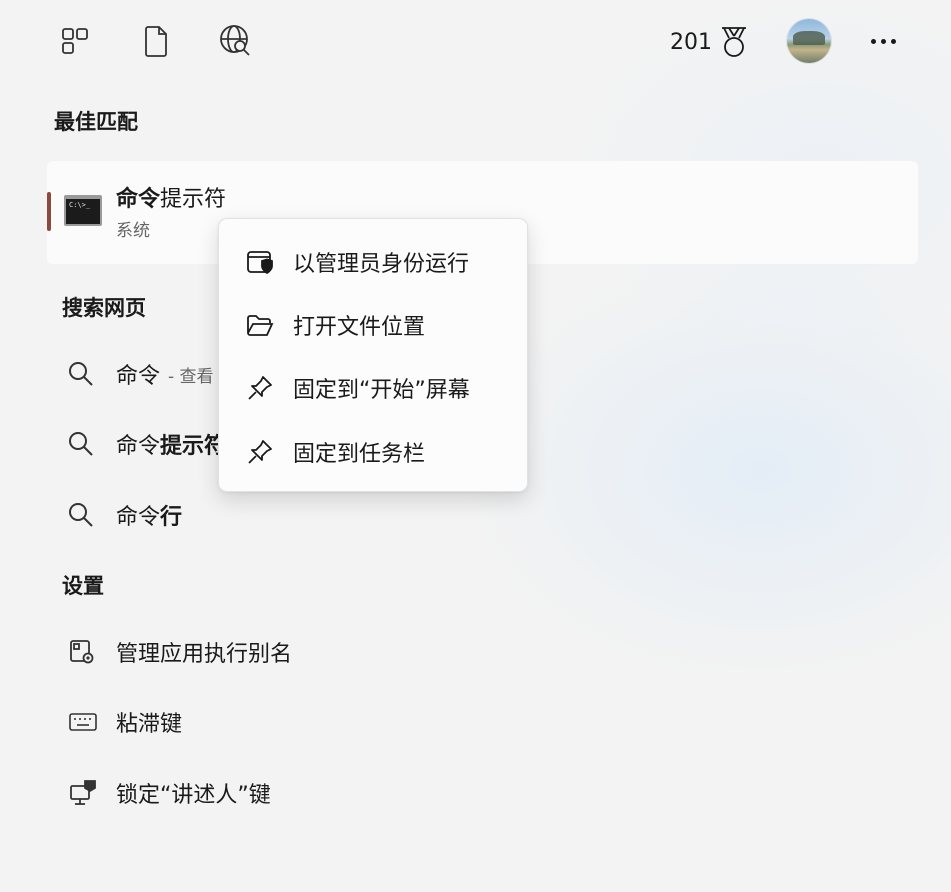 This screenshot has width=951, height=892. What do you see at coordinates (260, 325) in the screenshot?
I see `folder-open-icon` at bounding box center [260, 325].